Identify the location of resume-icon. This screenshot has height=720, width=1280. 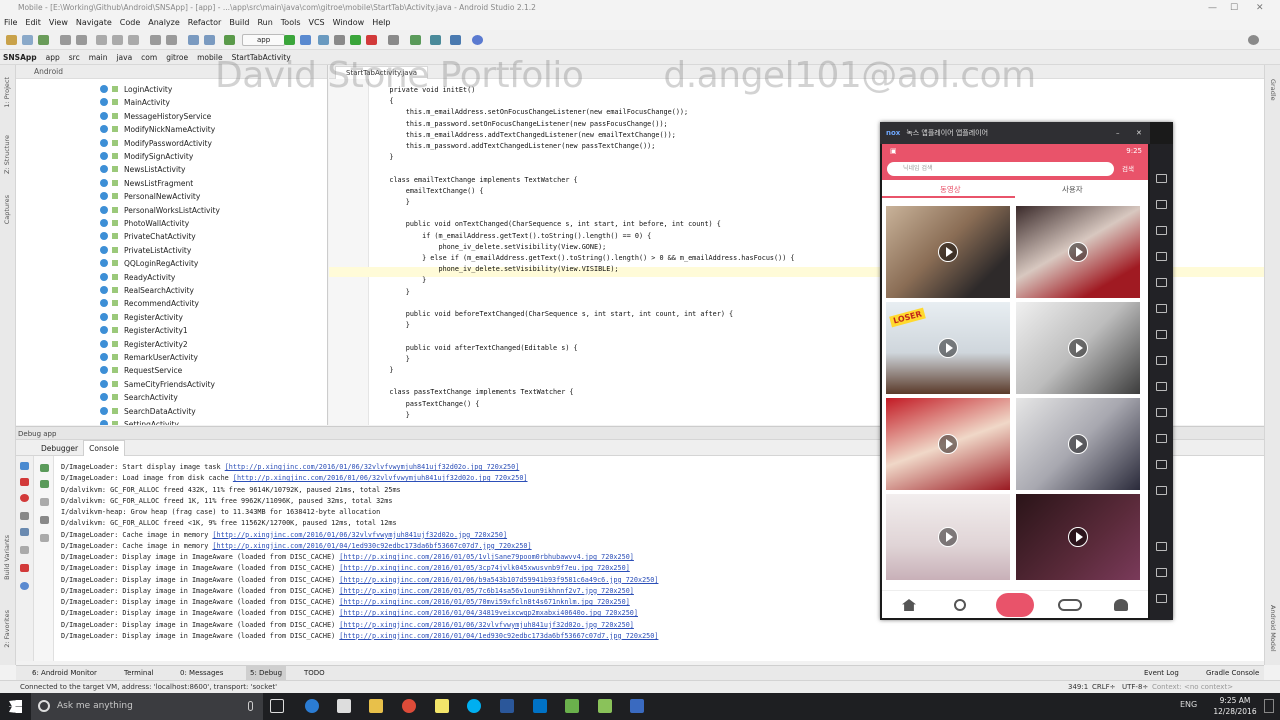
(24, 466).